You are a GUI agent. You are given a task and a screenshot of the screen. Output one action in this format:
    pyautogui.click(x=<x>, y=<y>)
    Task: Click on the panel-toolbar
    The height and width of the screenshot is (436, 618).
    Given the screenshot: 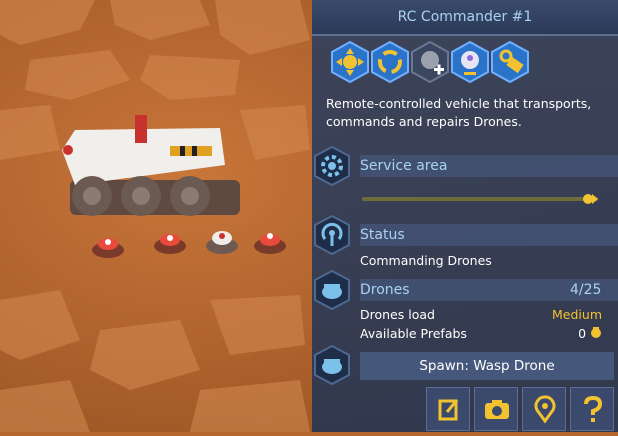 What is the action you would take?
    pyautogui.click(x=522, y=409)
    